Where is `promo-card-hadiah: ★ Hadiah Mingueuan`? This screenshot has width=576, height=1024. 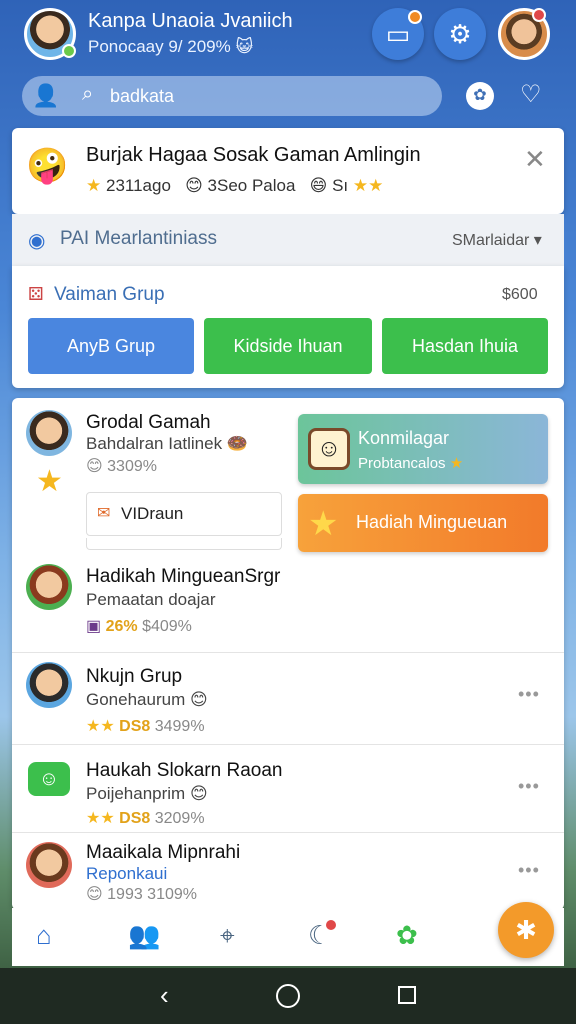 promo-card-hadiah: ★ Hadiah Mingueuan is located at coordinates (423, 523).